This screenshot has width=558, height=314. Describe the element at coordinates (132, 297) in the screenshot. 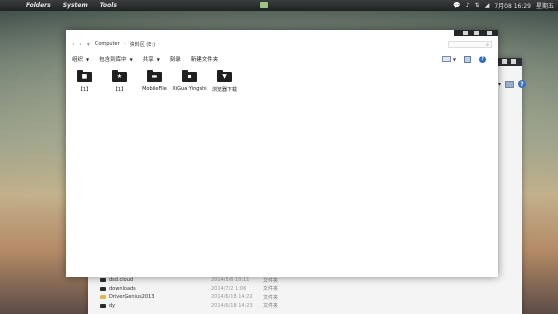

I see `file-name: DriverGenius2013` at that location.